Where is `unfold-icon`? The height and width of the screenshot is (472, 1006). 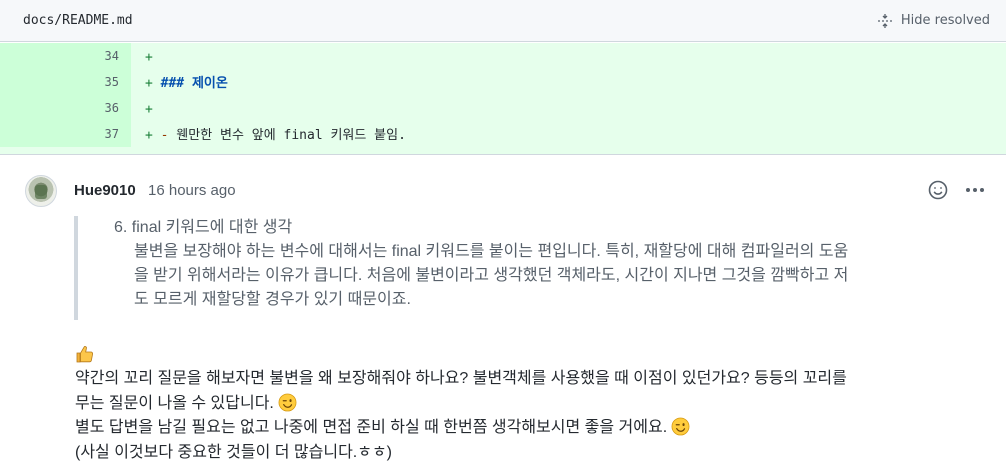 unfold-icon is located at coordinates (884, 20).